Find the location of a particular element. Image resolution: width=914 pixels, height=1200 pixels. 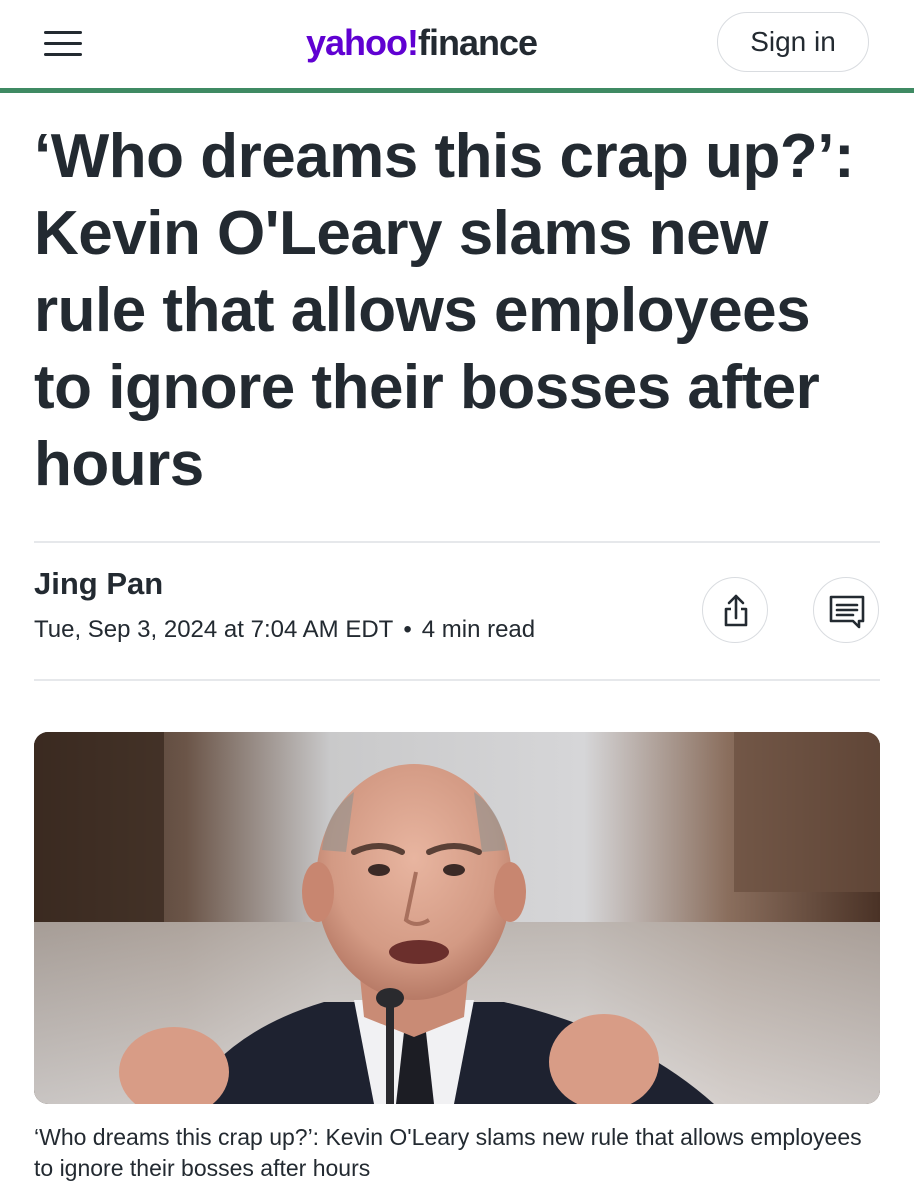

author-name: Jing Pan is located at coordinates (98, 584).